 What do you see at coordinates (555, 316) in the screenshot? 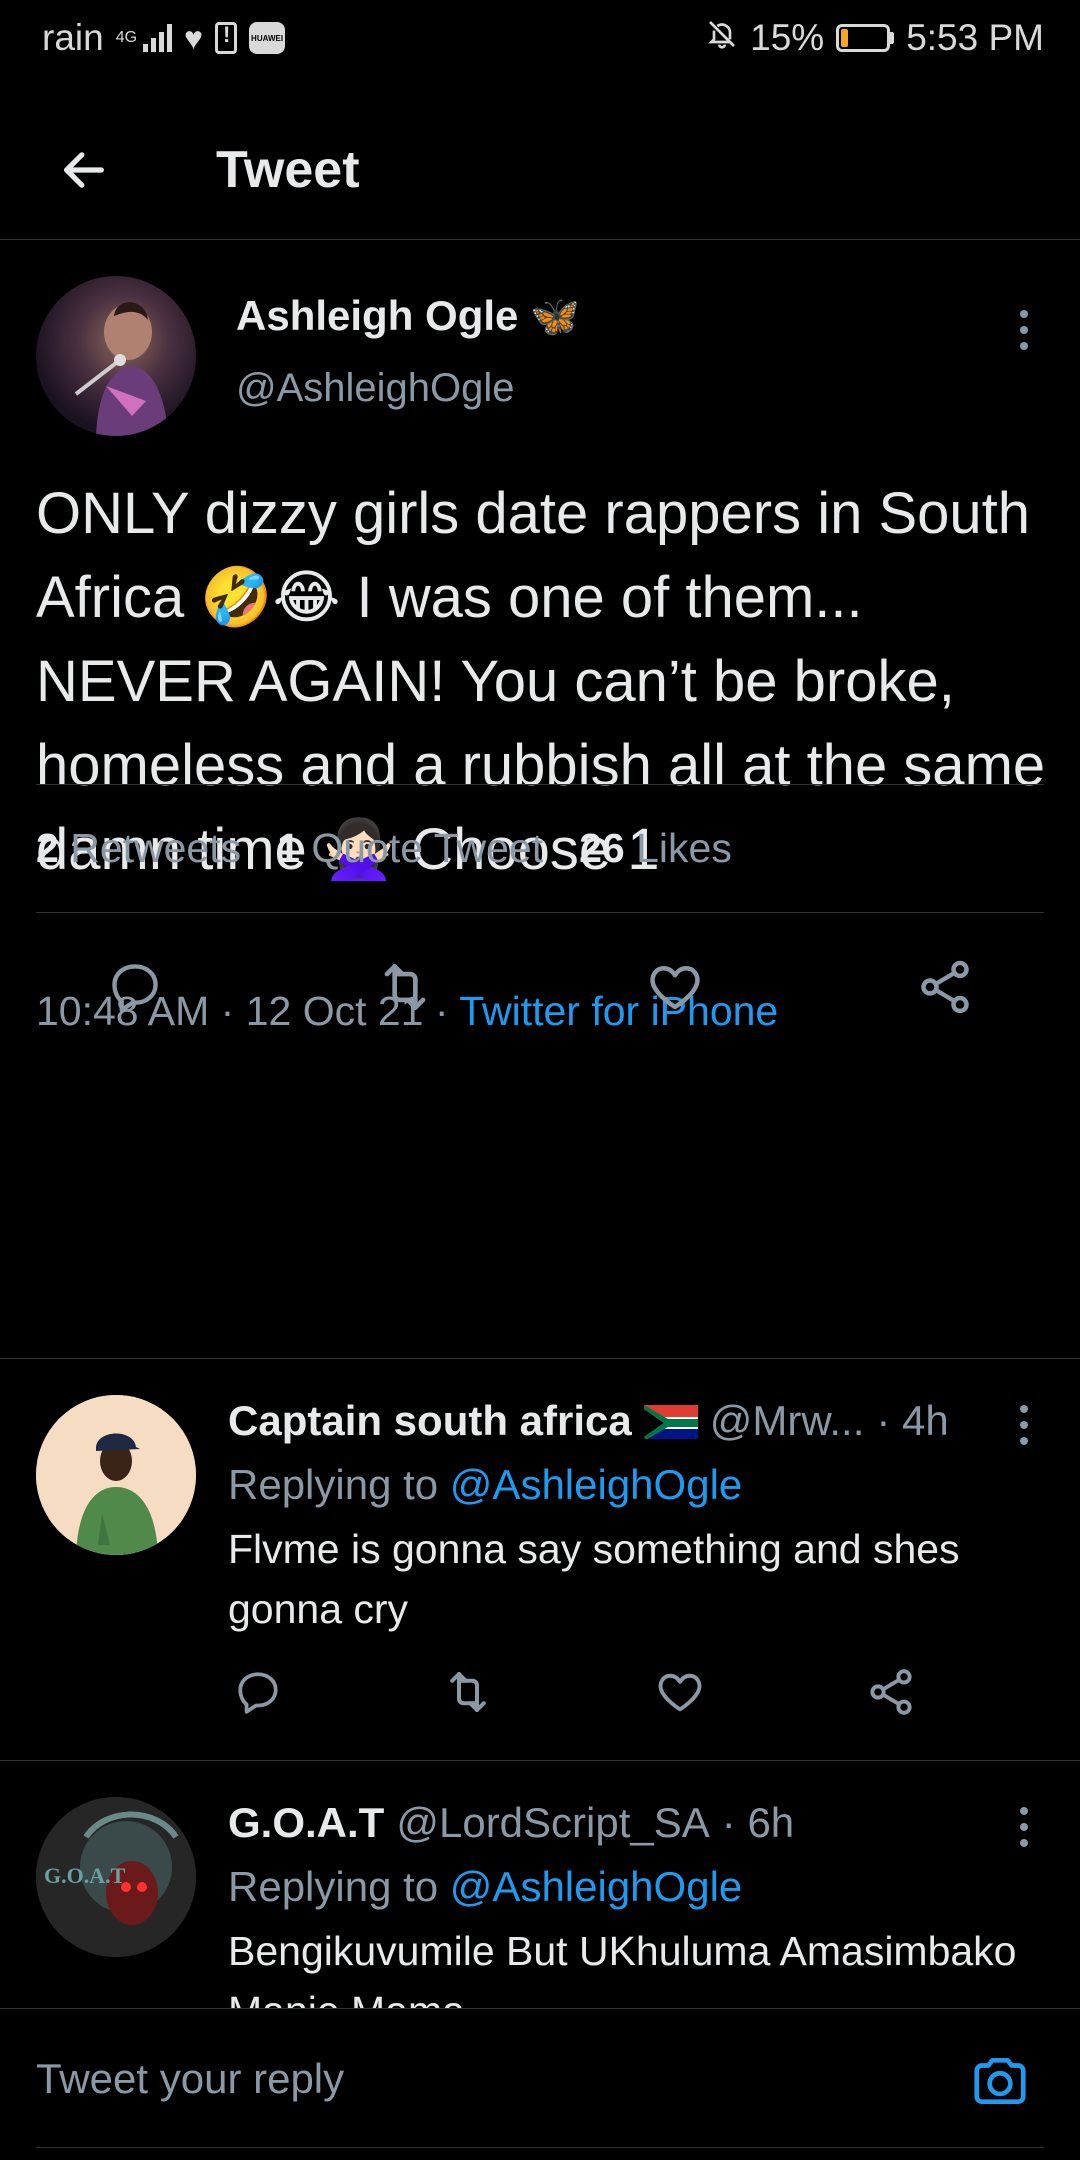
I see `butterfly-emoji-icon: 🦋` at bounding box center [555, 316].